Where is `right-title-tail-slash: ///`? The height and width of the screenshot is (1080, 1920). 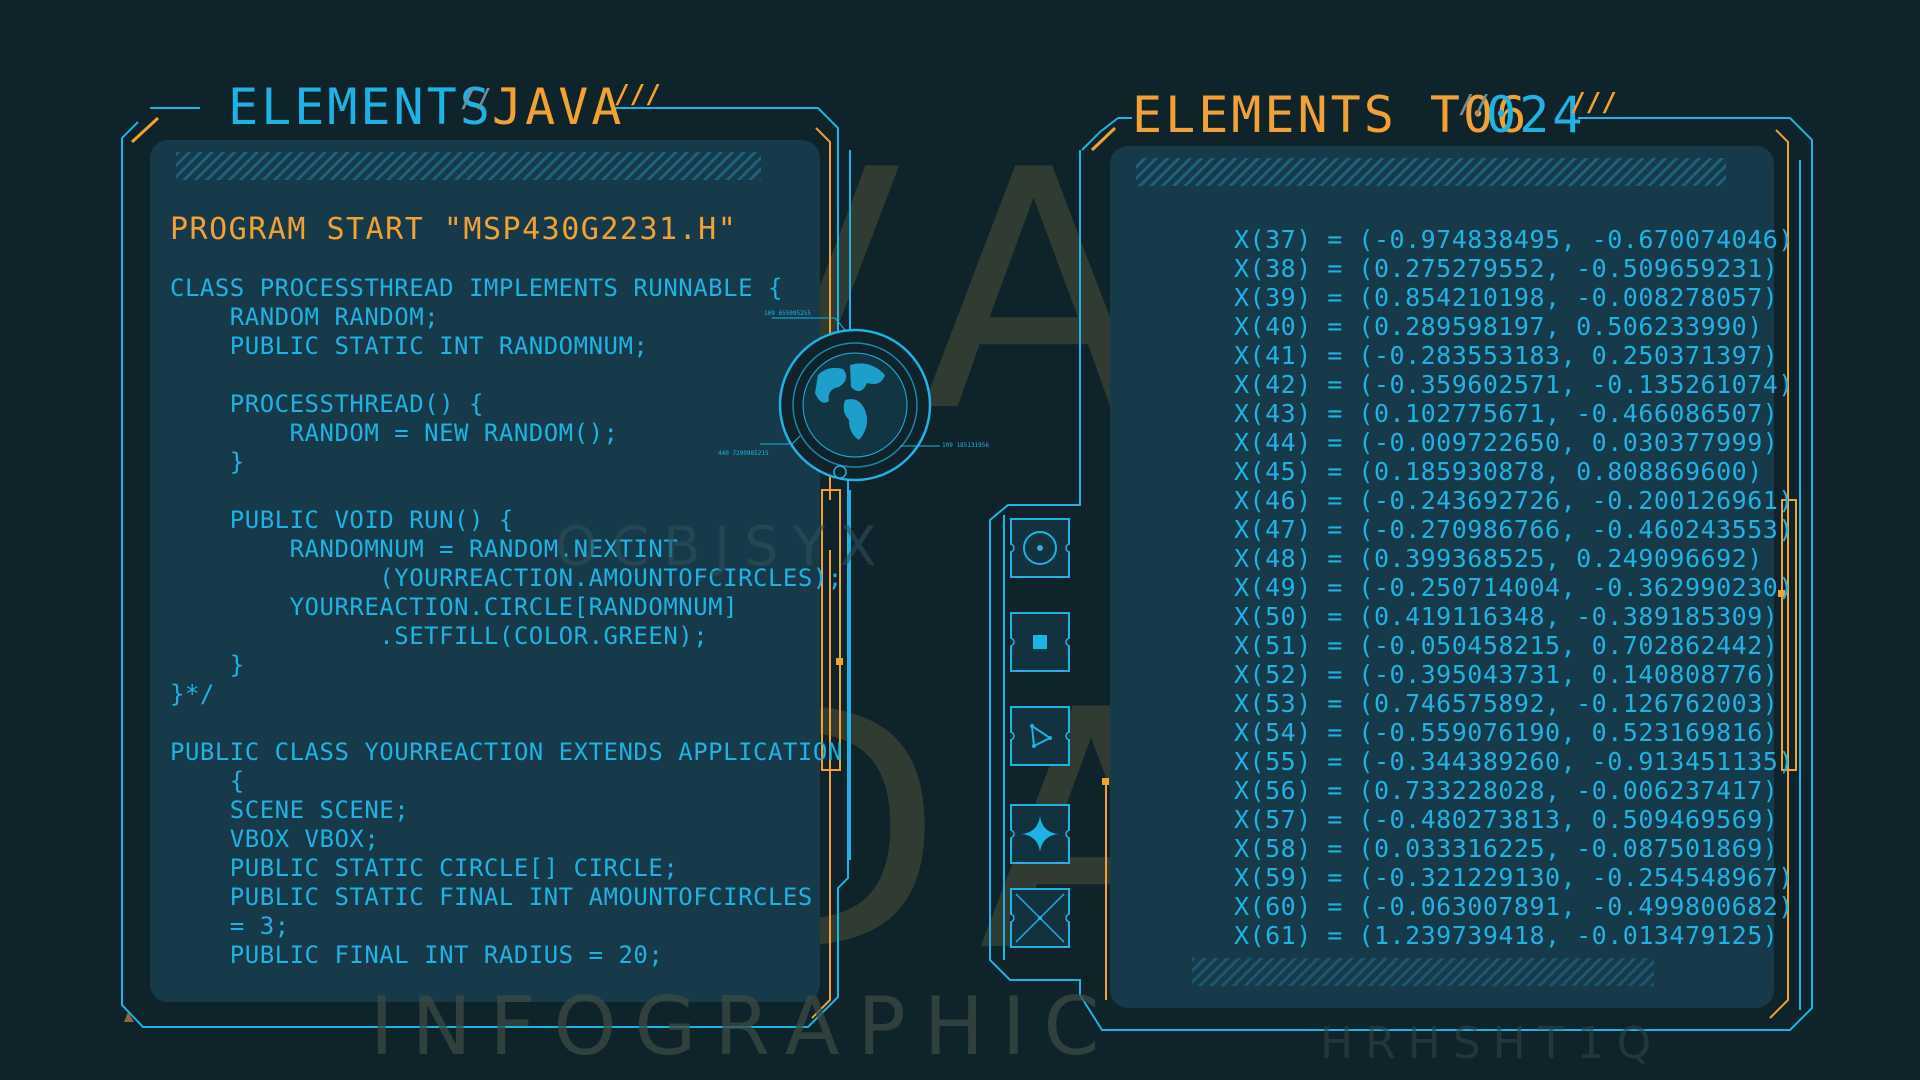
right-title-tail-slash: /// is located at coordinates (1593, 103).